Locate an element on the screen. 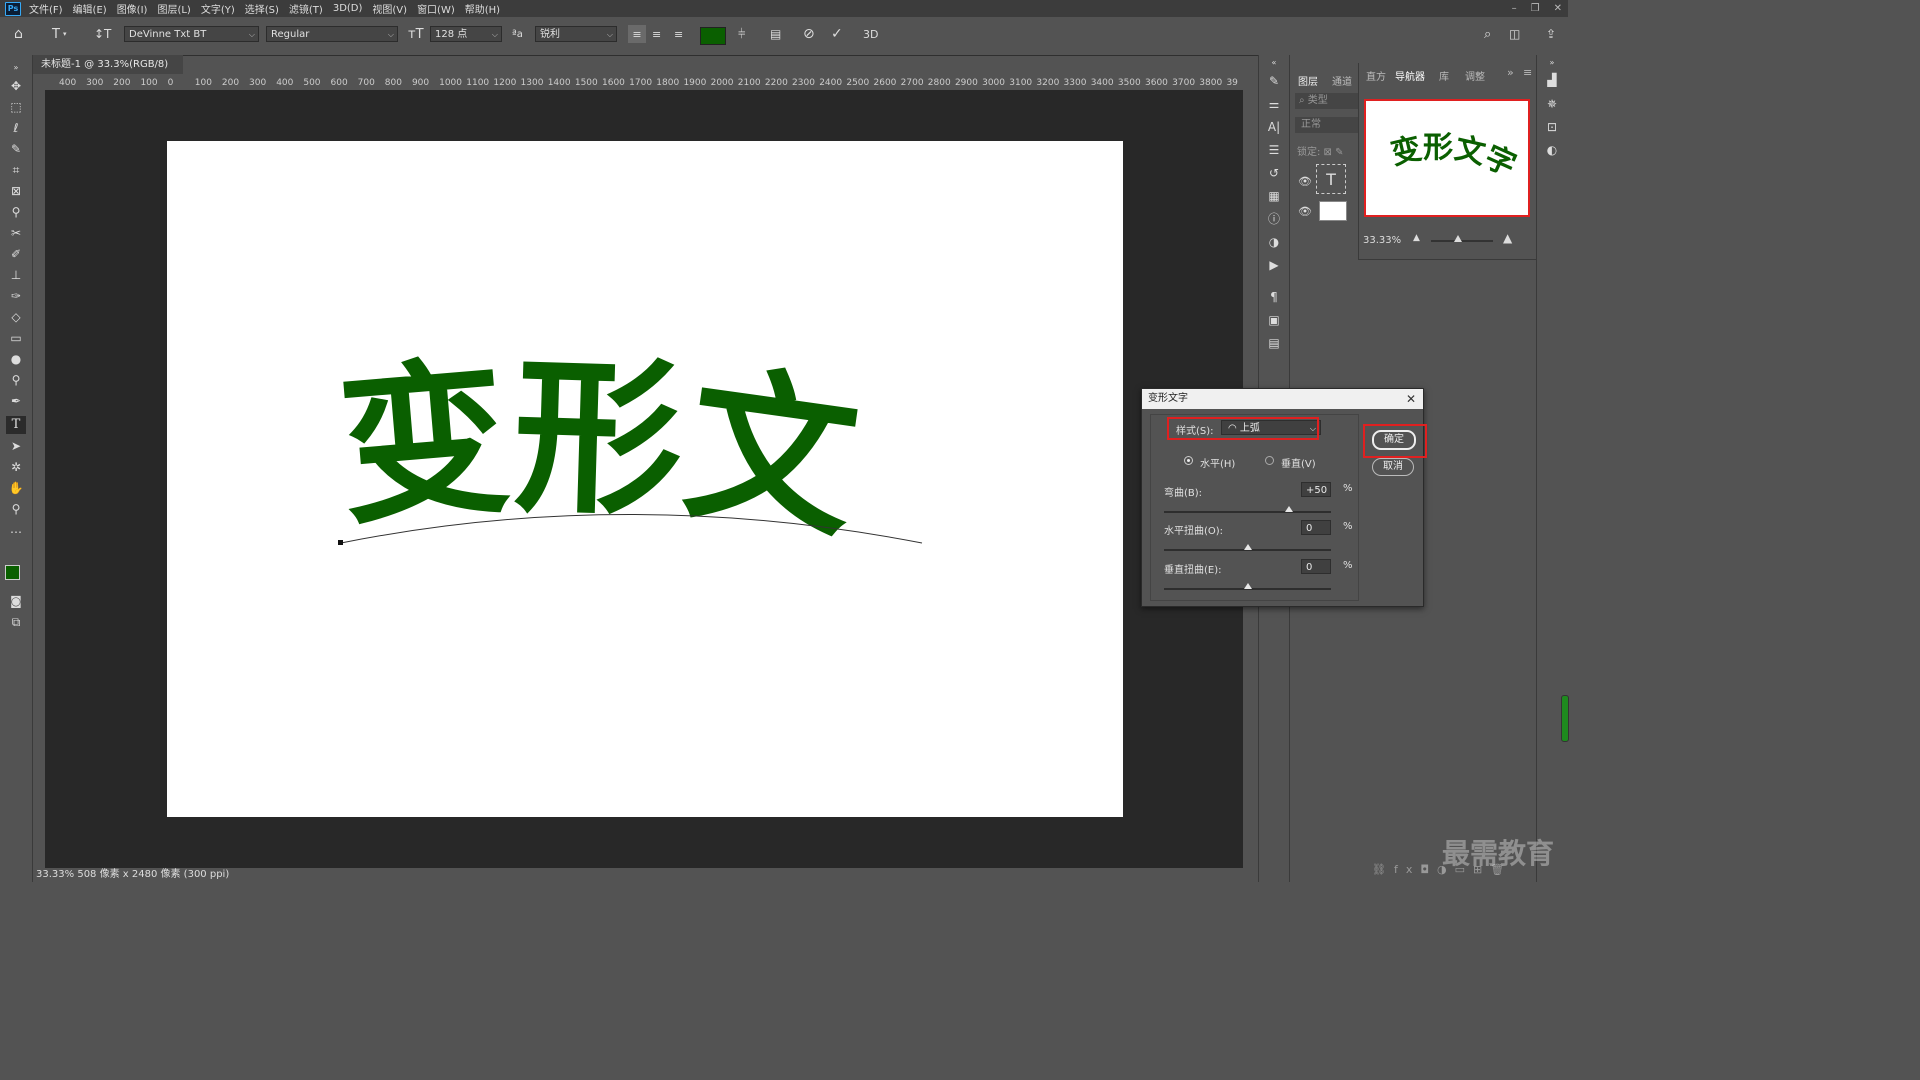 The width and height of the screenshot is (1920, 1080). history-icon: ↺ is located at coordinates (1274, 173).